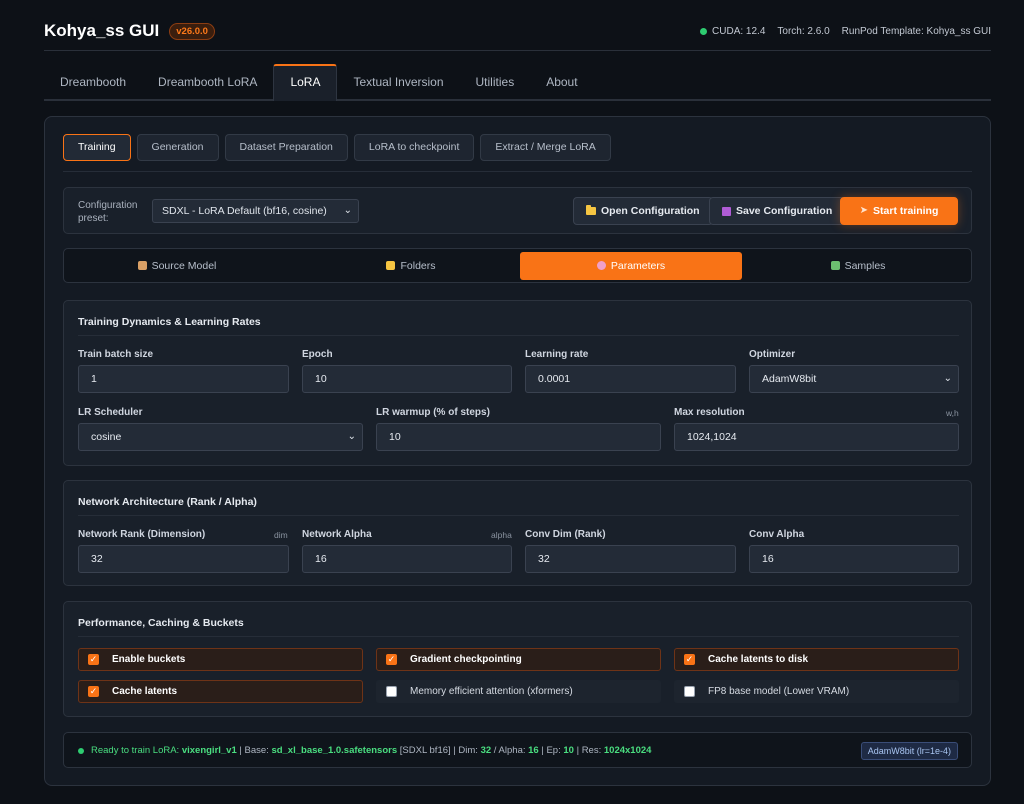 The width and height of the screenshot is (1024, 804). Describe the element at coordinates (317, 354) in the screenshot. I see `epoch-label: Epoch` at that location.